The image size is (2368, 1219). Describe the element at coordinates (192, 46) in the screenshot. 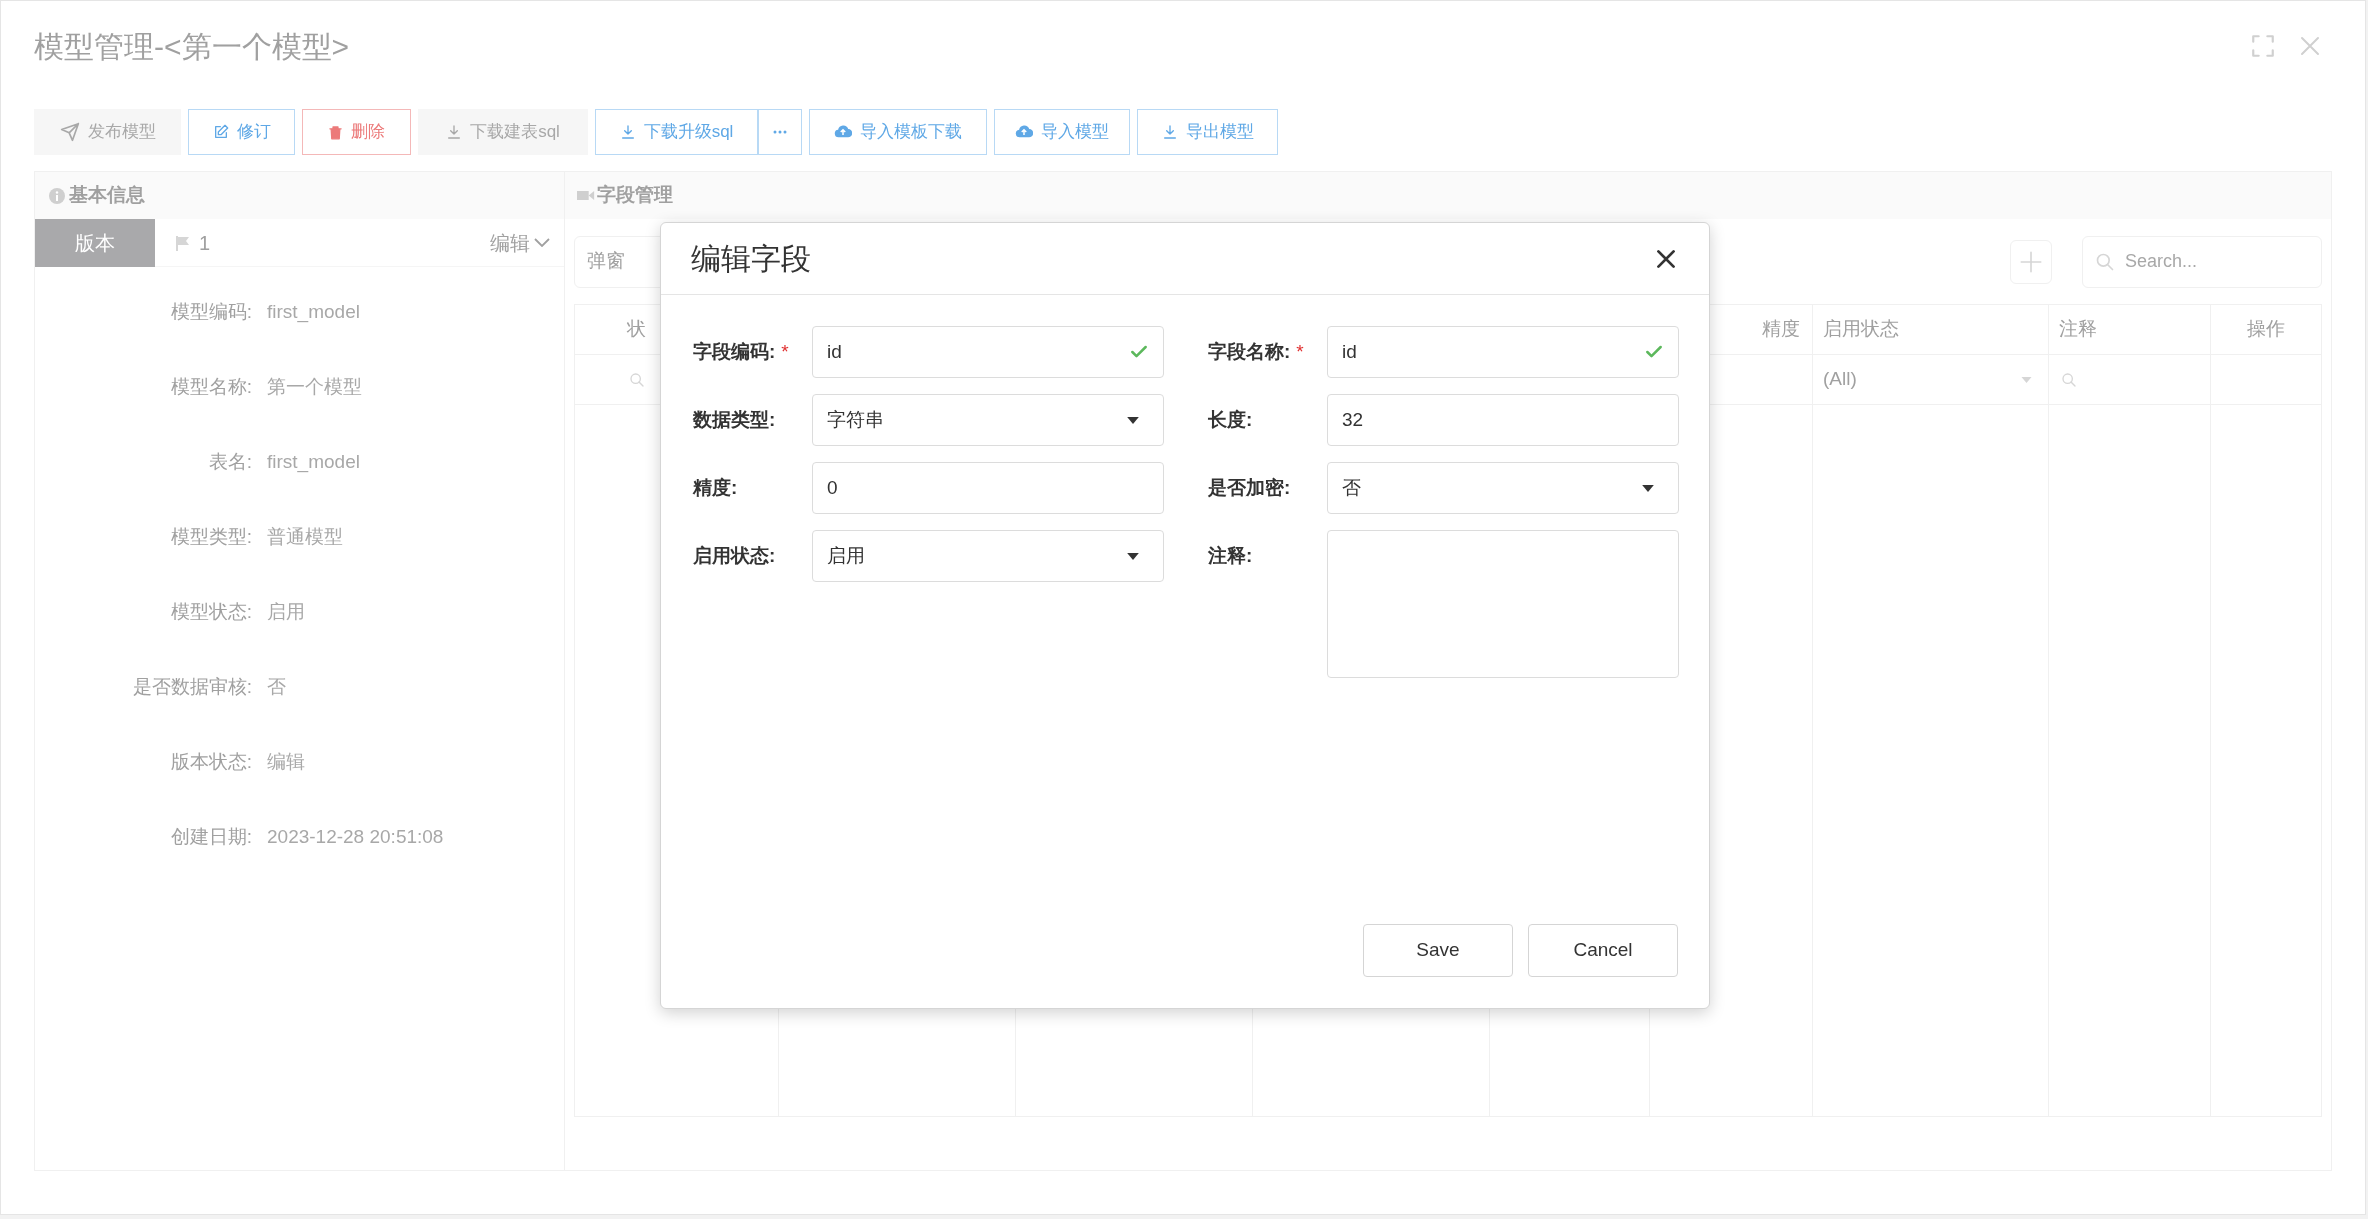

I see `window-title: 模型管理-<第一个模型>` at that location.